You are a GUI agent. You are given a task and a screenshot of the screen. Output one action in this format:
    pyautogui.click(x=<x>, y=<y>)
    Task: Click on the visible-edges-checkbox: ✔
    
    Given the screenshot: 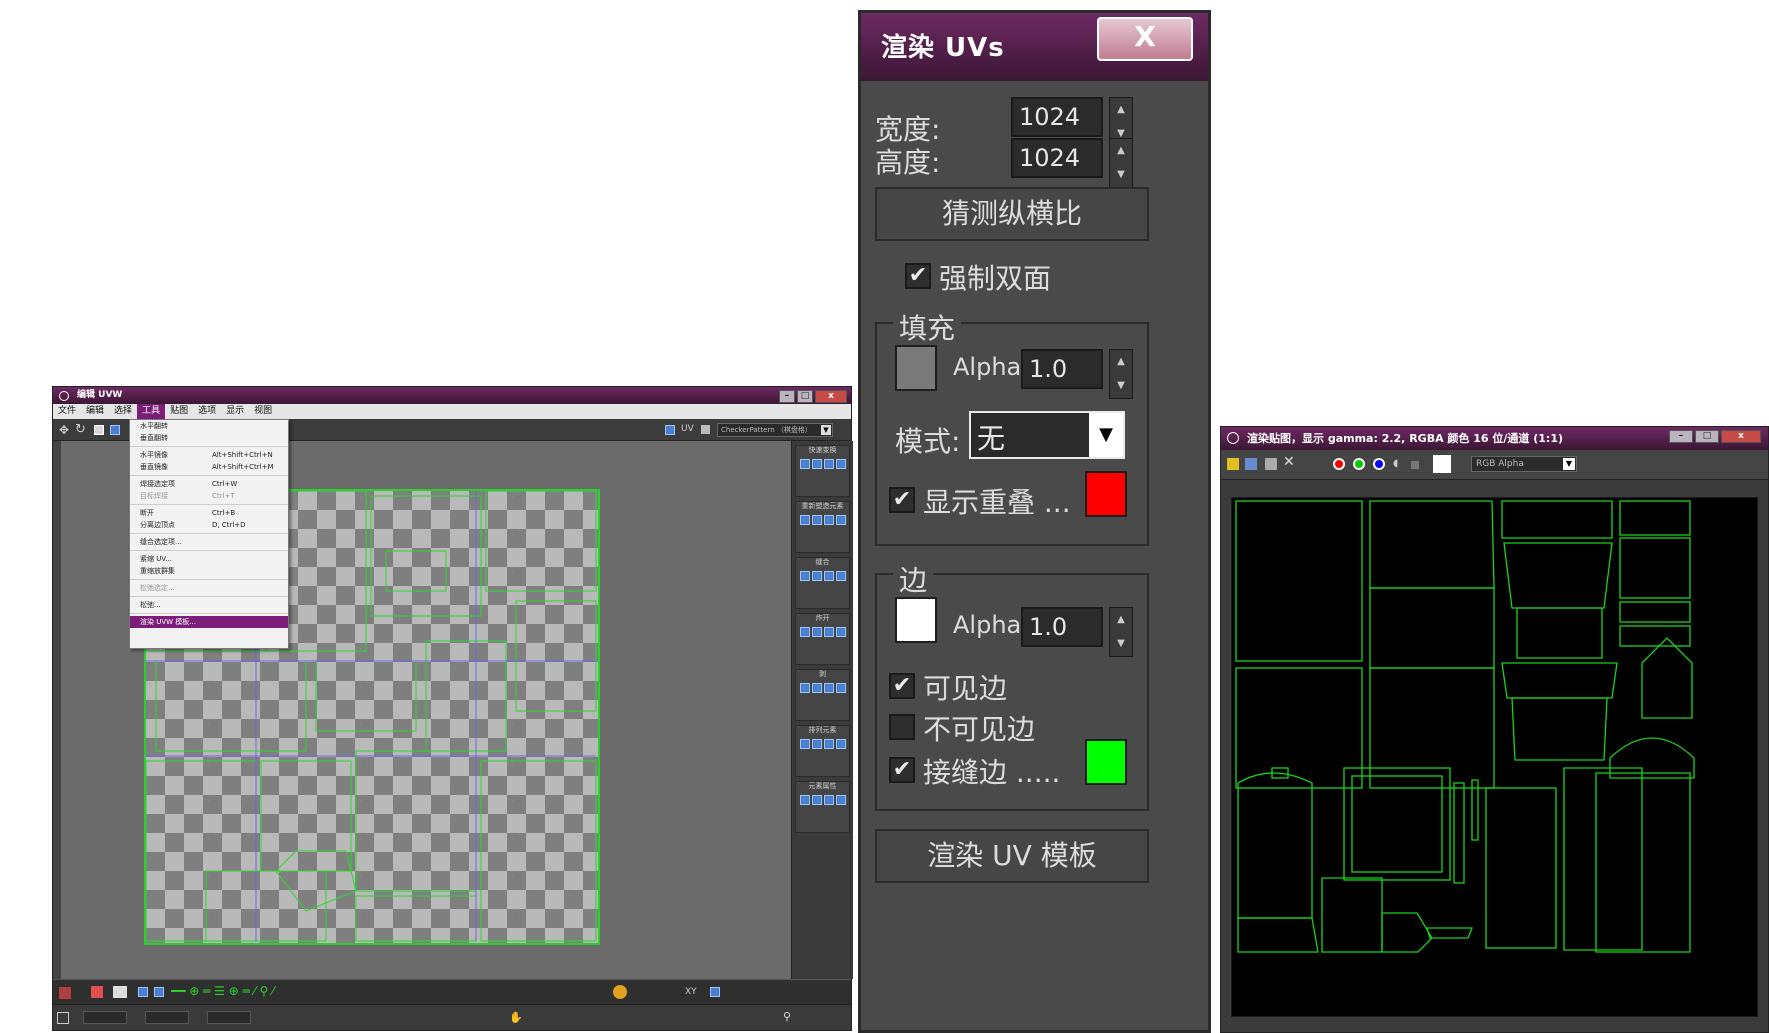 What is the action you would take?
    pyautogui.click(x=902, y=686)
    